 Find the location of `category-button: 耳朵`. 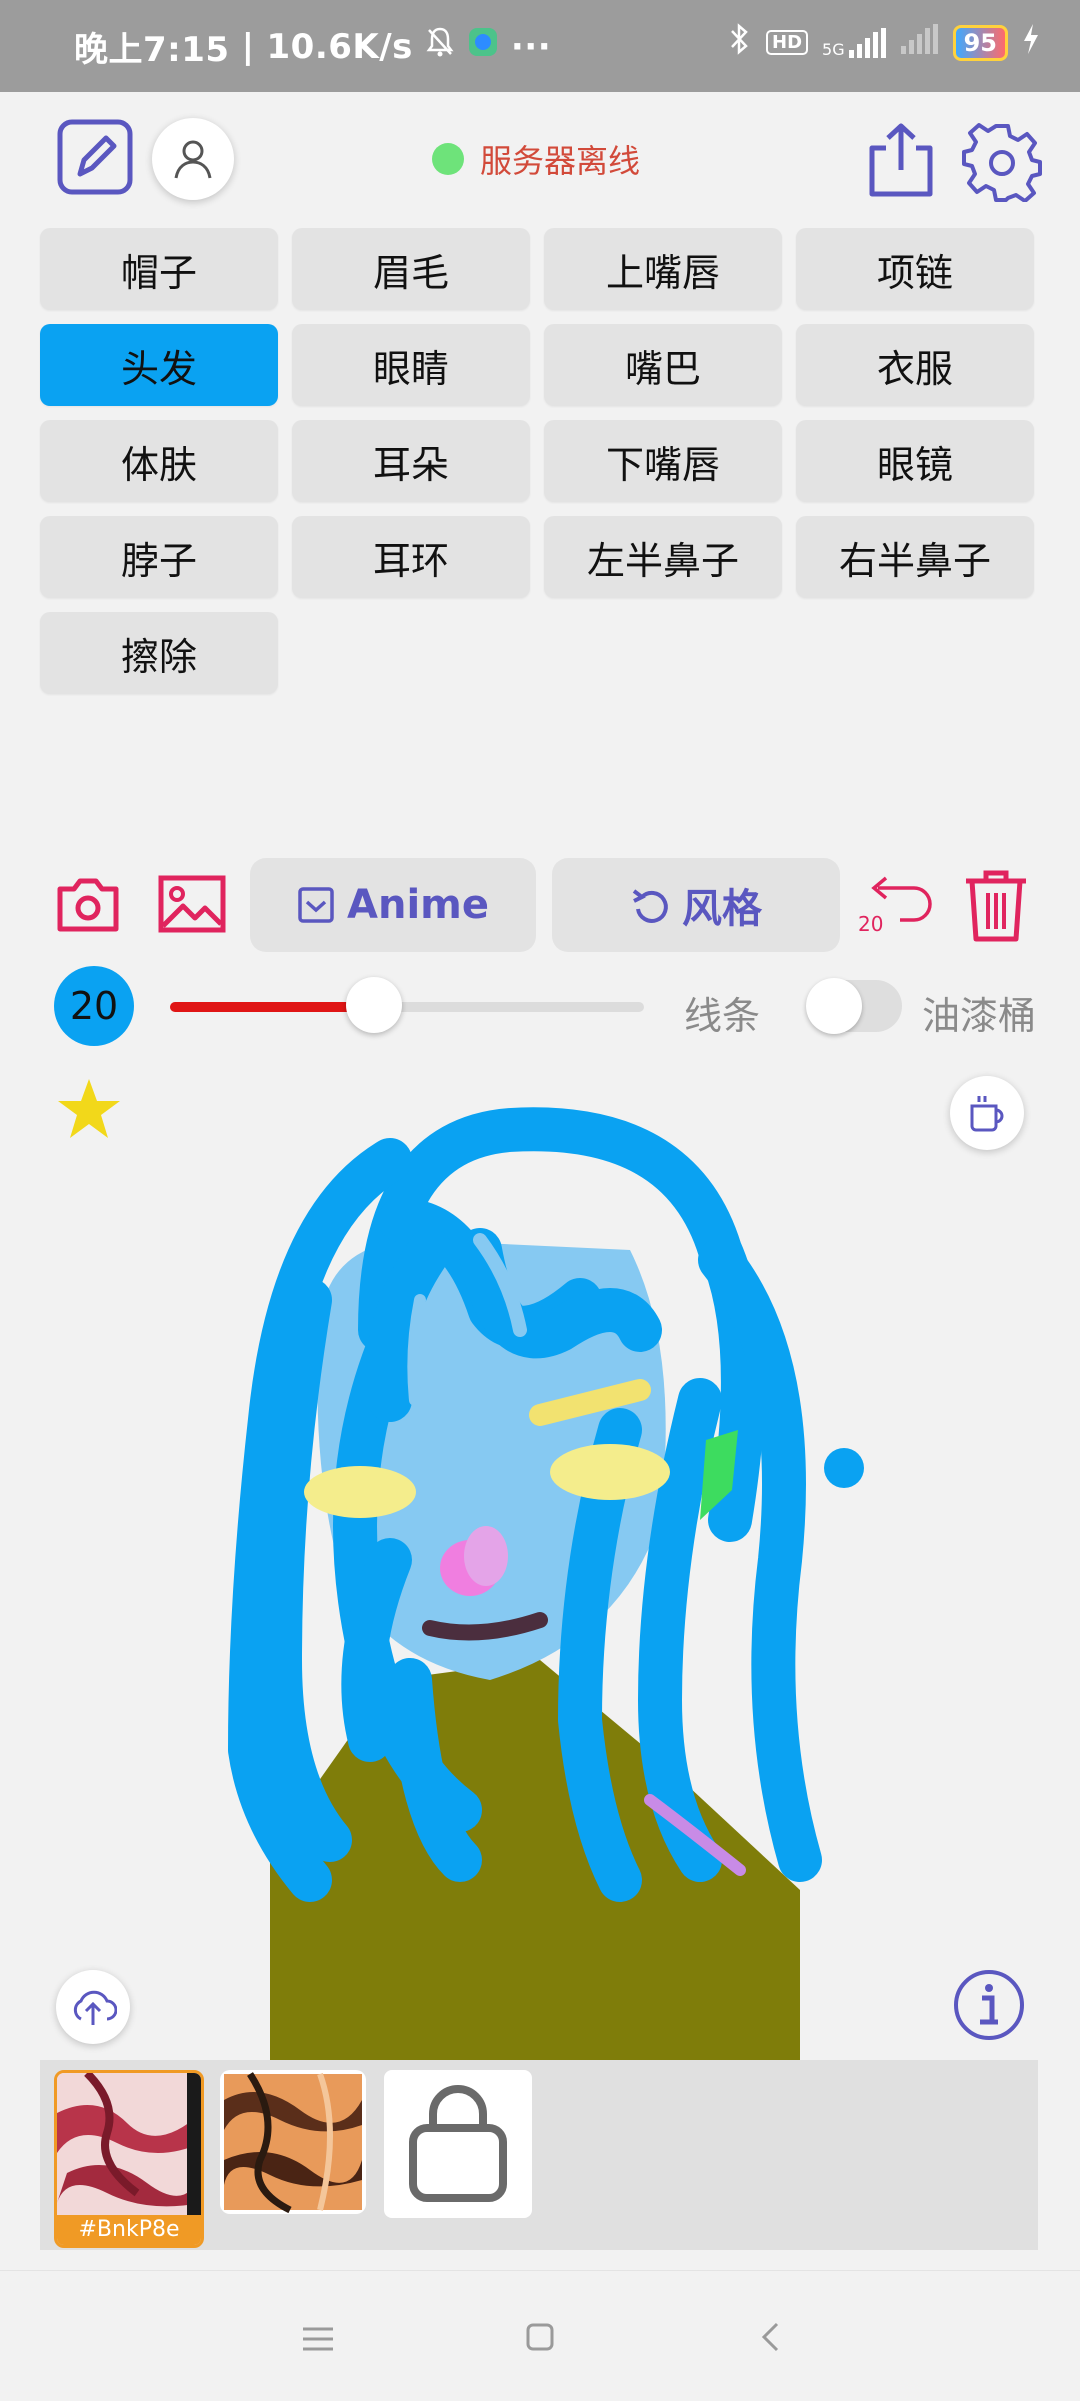

category-button: 耳朵 is located at coordinates (411, 461).